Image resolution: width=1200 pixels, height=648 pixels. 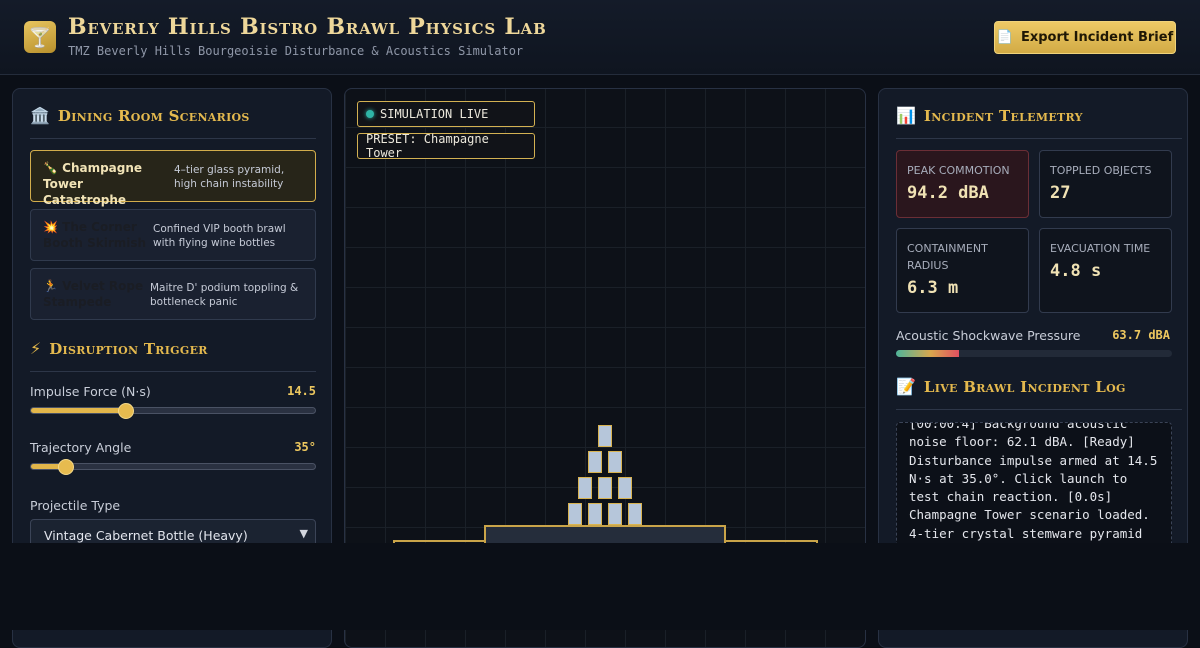 I want to click on metric-value: 4.8 s, so click(x=1076, y=271).